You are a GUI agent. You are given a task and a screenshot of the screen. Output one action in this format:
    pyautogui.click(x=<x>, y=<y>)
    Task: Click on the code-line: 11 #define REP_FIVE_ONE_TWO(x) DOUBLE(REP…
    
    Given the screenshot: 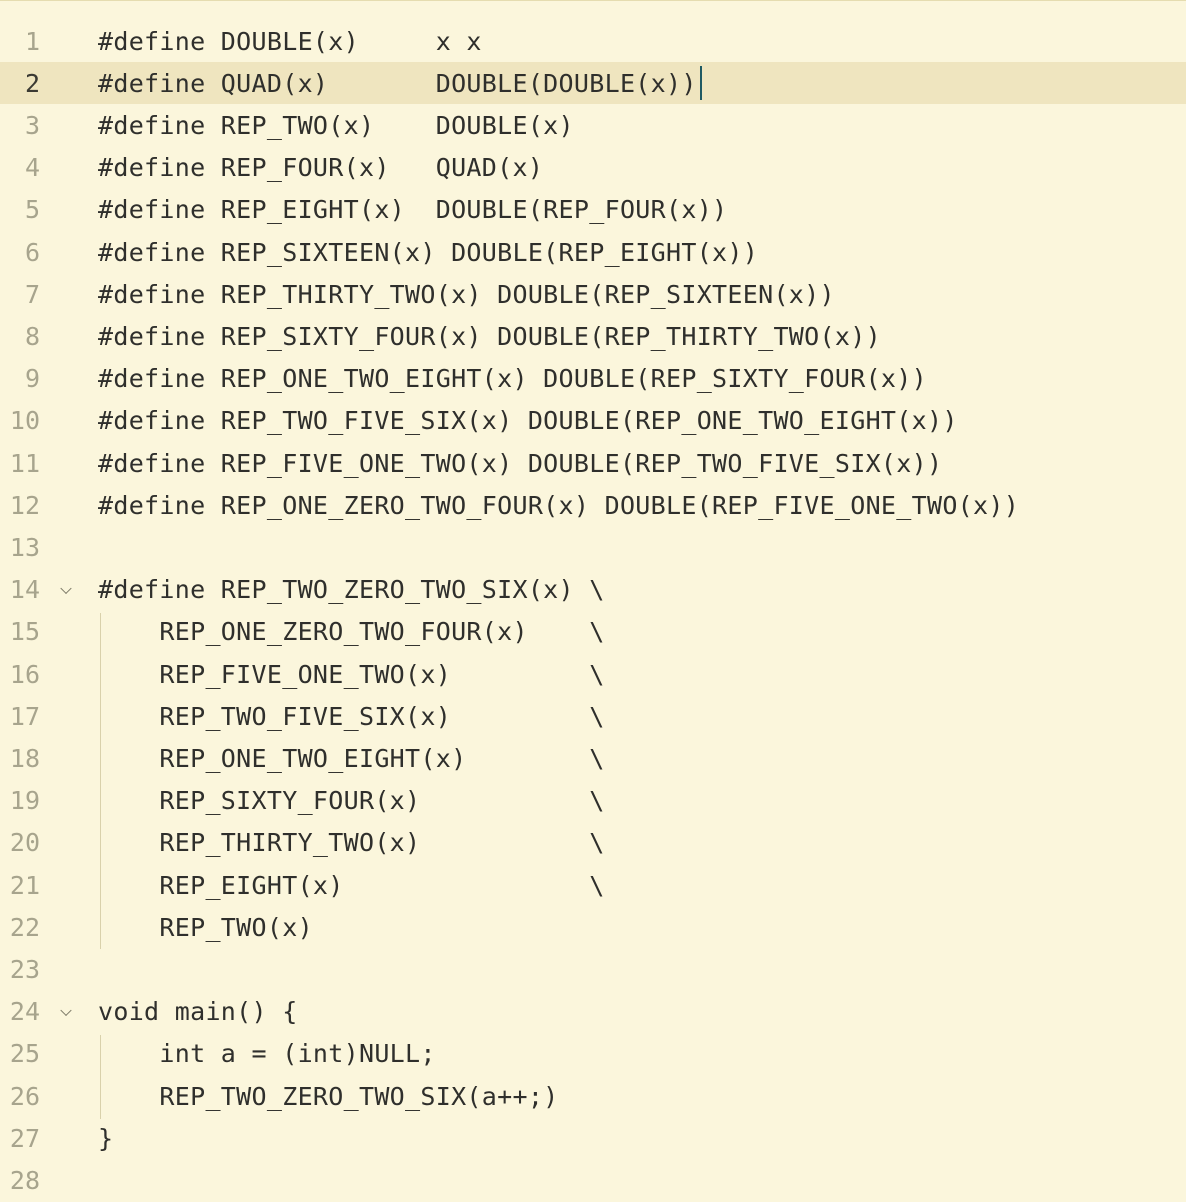 What is the action you would take?
    pyautogui.click(x=593, y=463)
    